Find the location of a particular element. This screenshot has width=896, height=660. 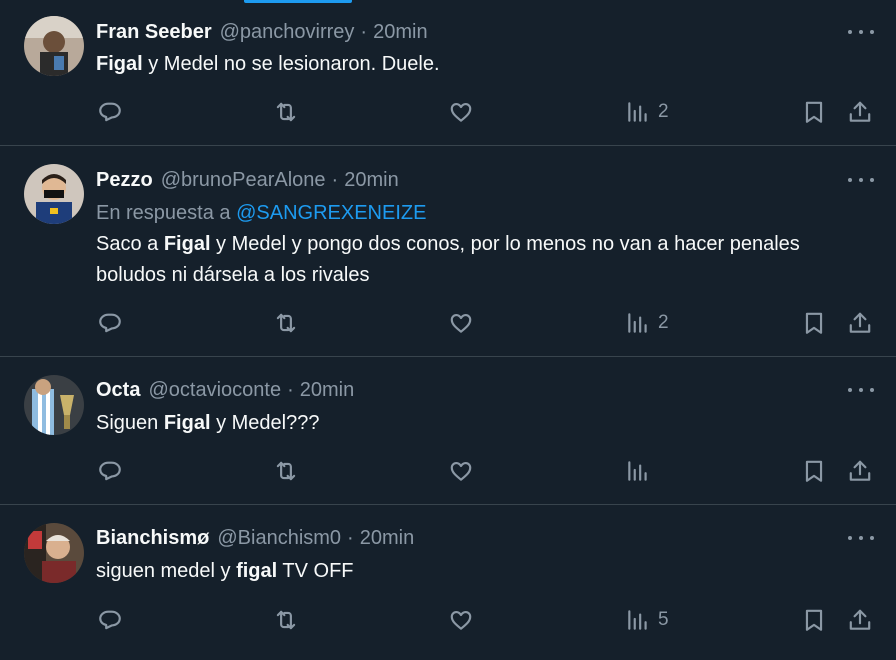

author-handle: @octavioconte is located at coordinates (214, 390).